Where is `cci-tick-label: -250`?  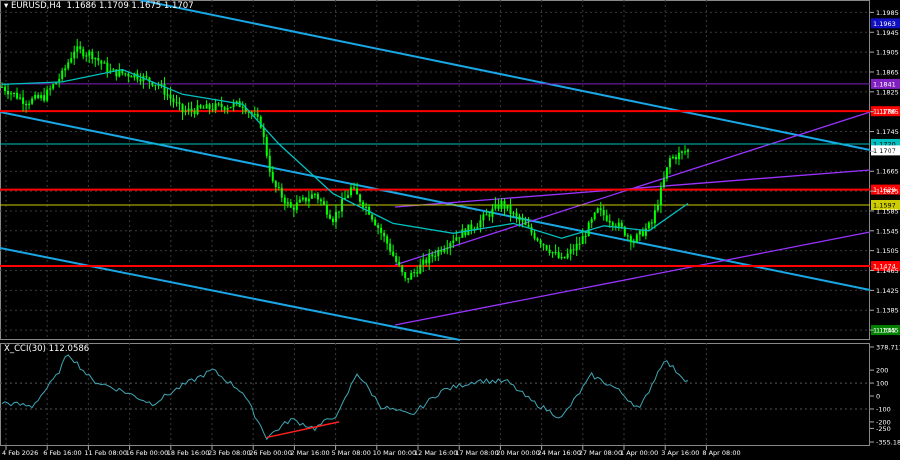
cci-tick-label: -250 is located at coordinates (883, 429).